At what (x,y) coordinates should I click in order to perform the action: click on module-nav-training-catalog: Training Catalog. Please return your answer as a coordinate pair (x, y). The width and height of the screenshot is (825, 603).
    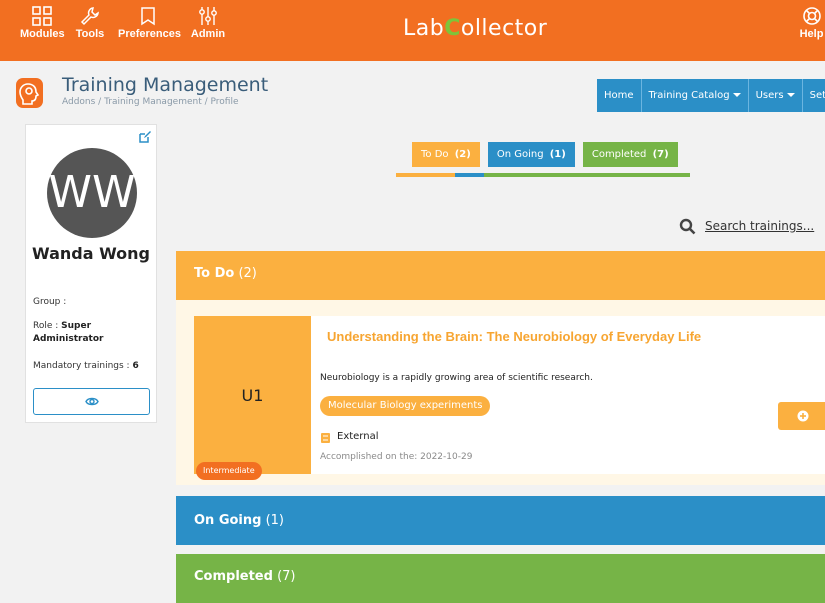
    Looking at the image, I should click on (695, 95).